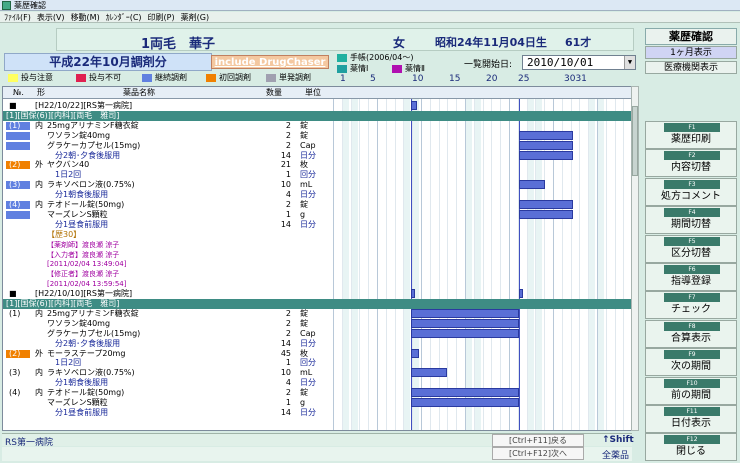 The width and height of the screenshot is (740, 463). What do you see at coordinates (691, 220) in the screenshot?
I see `fkey-button-f4: F4 期間切替` at bounding box center [691, 220].